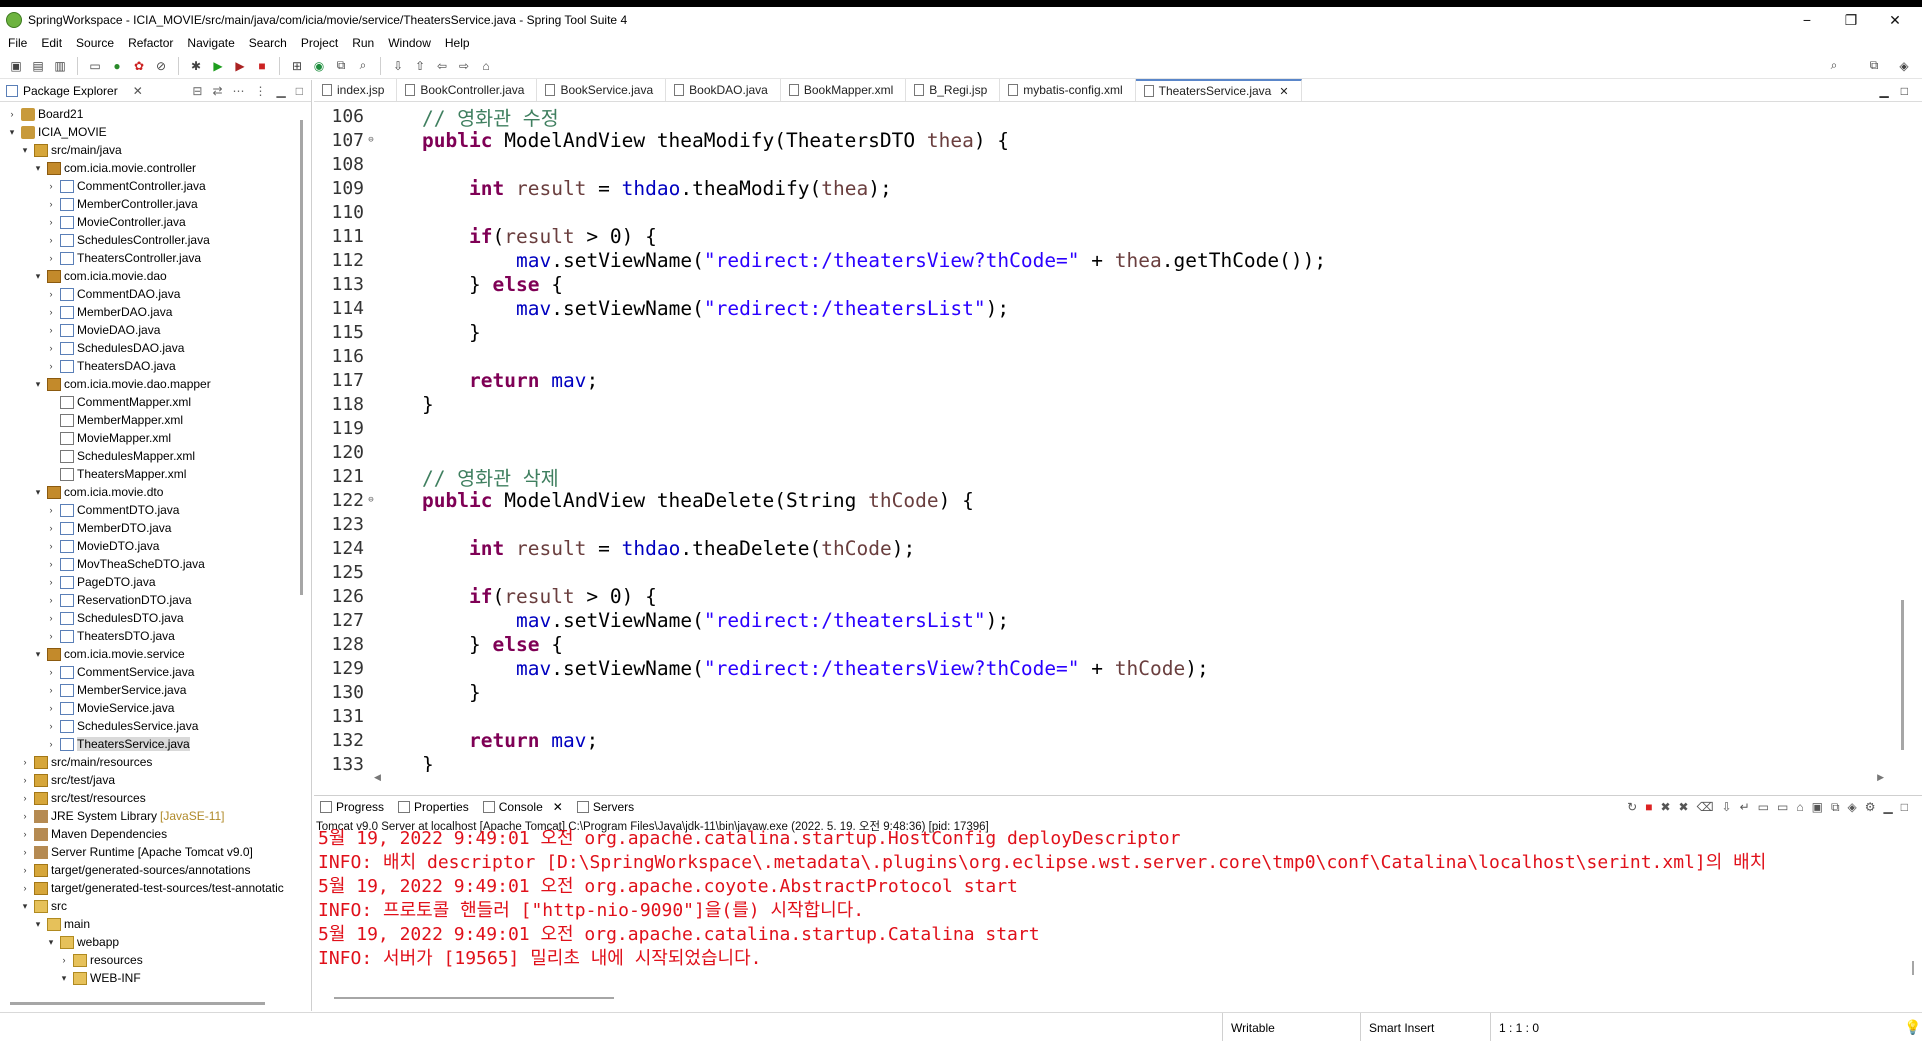  I want to click on menu-help: Help, so click(457, 43).